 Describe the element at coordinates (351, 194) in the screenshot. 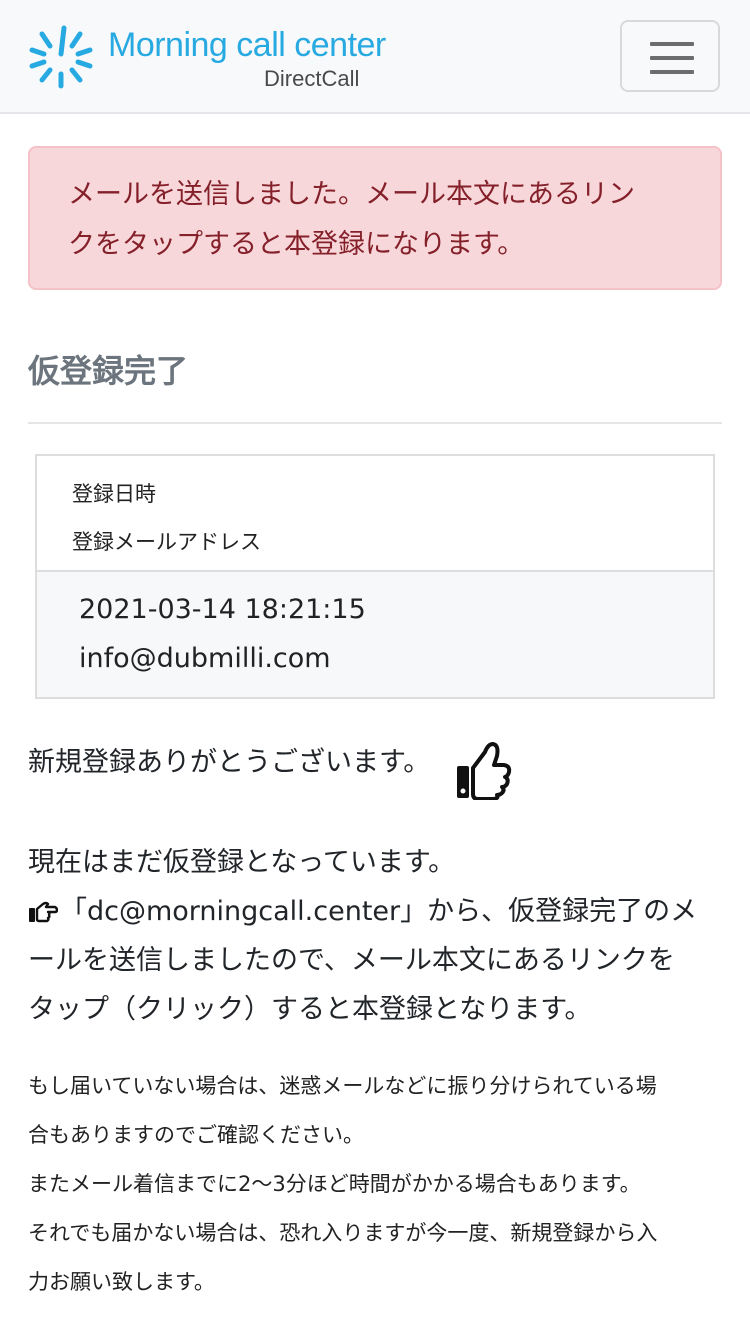

I see `alert-line: メールを送信しました。メール本文にあるリン` at that location.